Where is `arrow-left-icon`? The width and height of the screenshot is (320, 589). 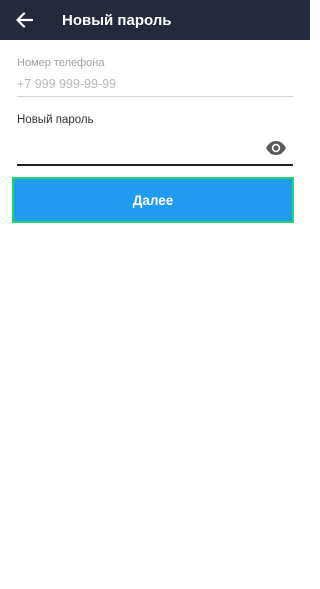 arrow-left-icon is located at coordinates (24, 20).